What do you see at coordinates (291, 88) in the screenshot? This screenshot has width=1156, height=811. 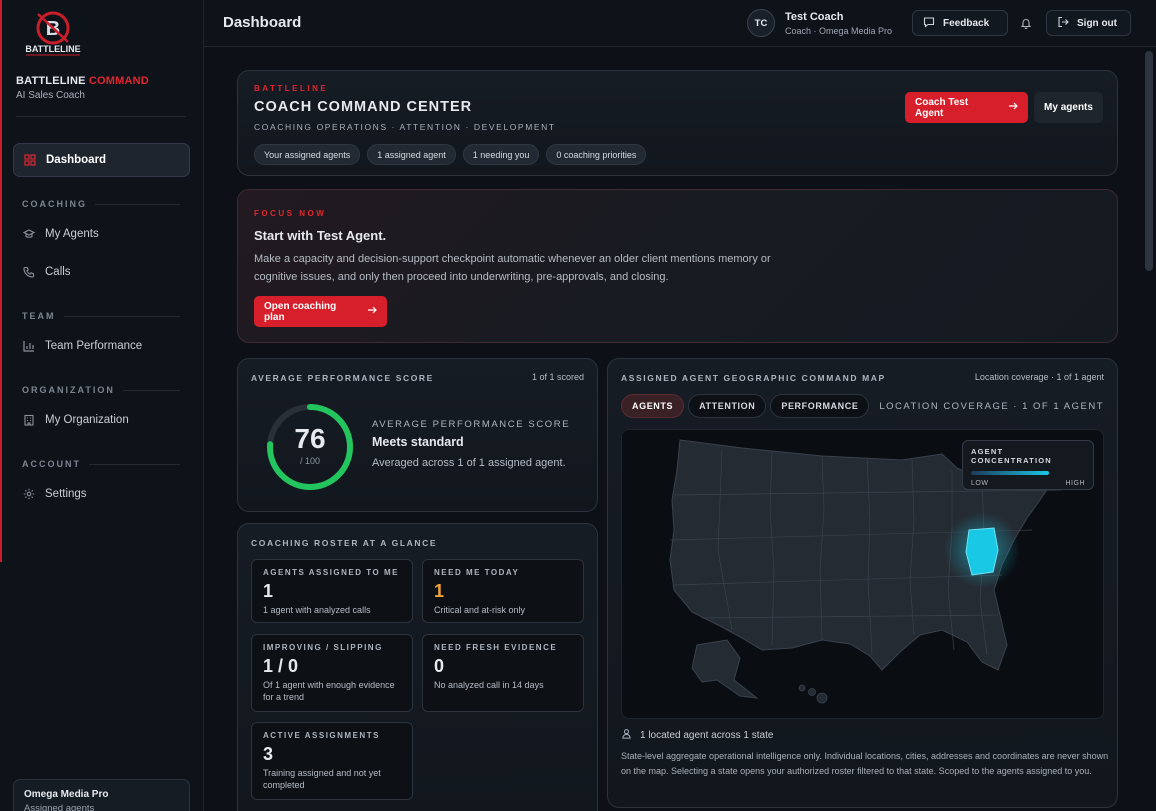 I see `command-eyebrow: BATTLELINE` at bounding box center [291, 88].